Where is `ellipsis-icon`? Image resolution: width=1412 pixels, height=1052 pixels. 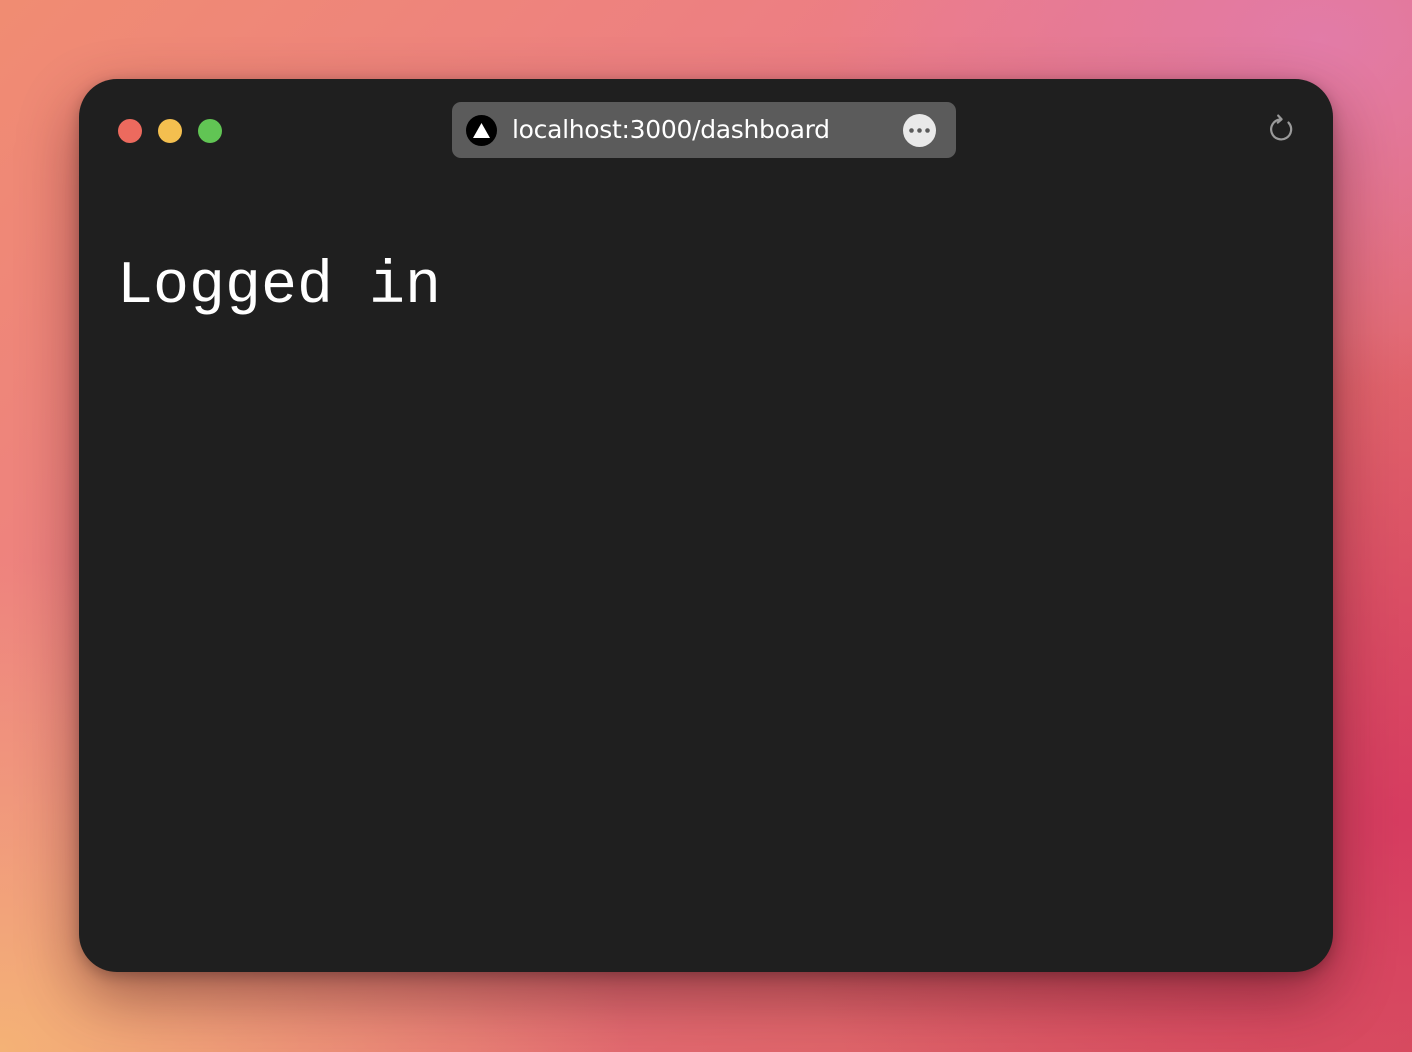
ellipsis-icon is located at coordinates (919, 130).